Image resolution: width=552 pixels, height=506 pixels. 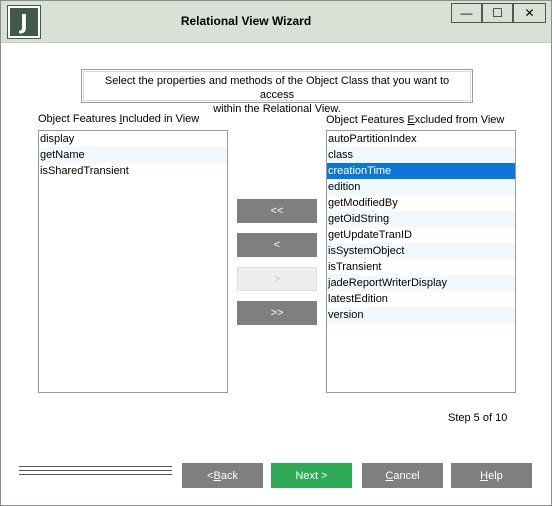 I want to click on maximize-icon: ☐, so click(x=497, y=13).